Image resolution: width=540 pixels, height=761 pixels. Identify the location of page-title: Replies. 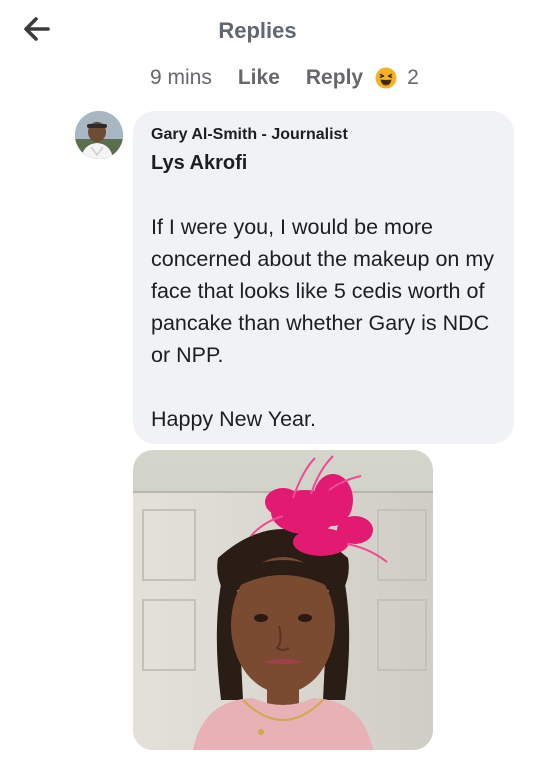
(257, 30).